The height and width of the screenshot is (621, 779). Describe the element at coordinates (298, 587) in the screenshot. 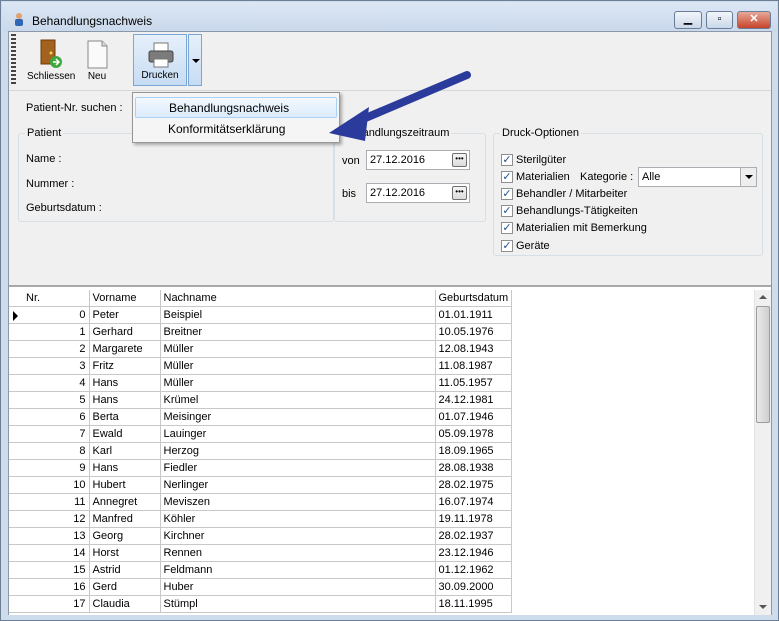

I see `cell-nachname: Huber` at that location.